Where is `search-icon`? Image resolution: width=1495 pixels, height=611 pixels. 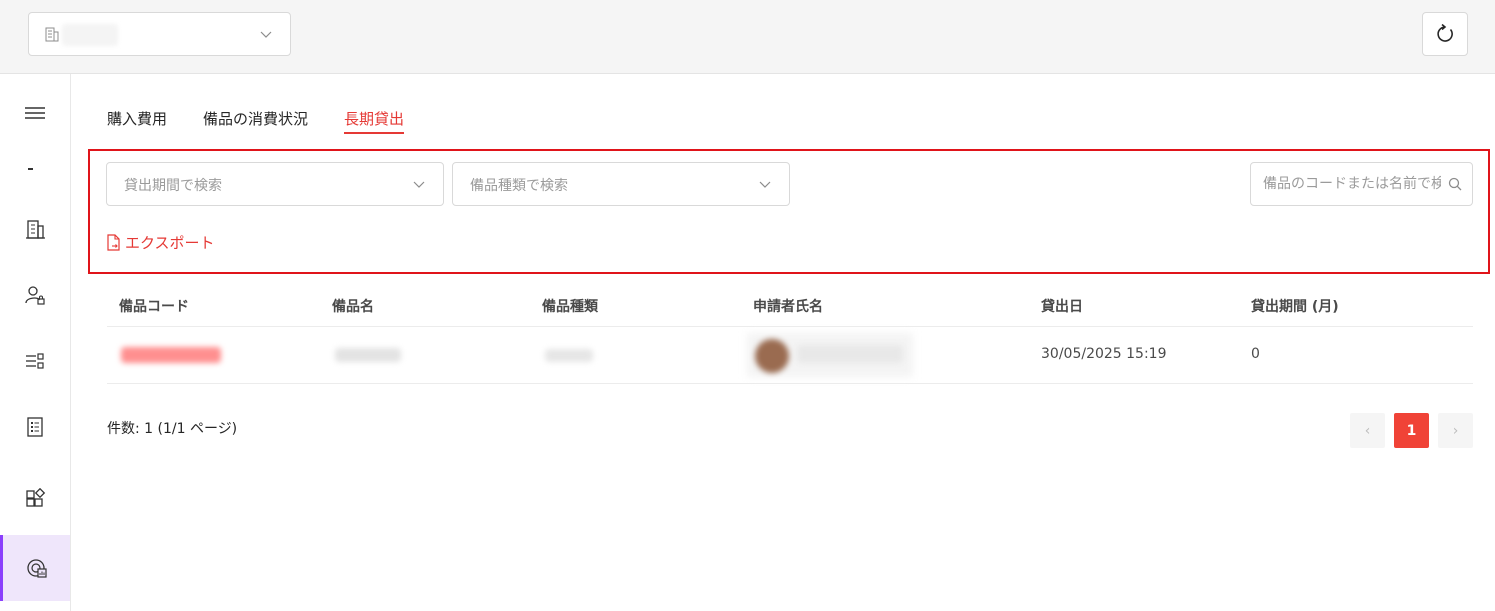 search-icon is located at coordinates (1455, 184).